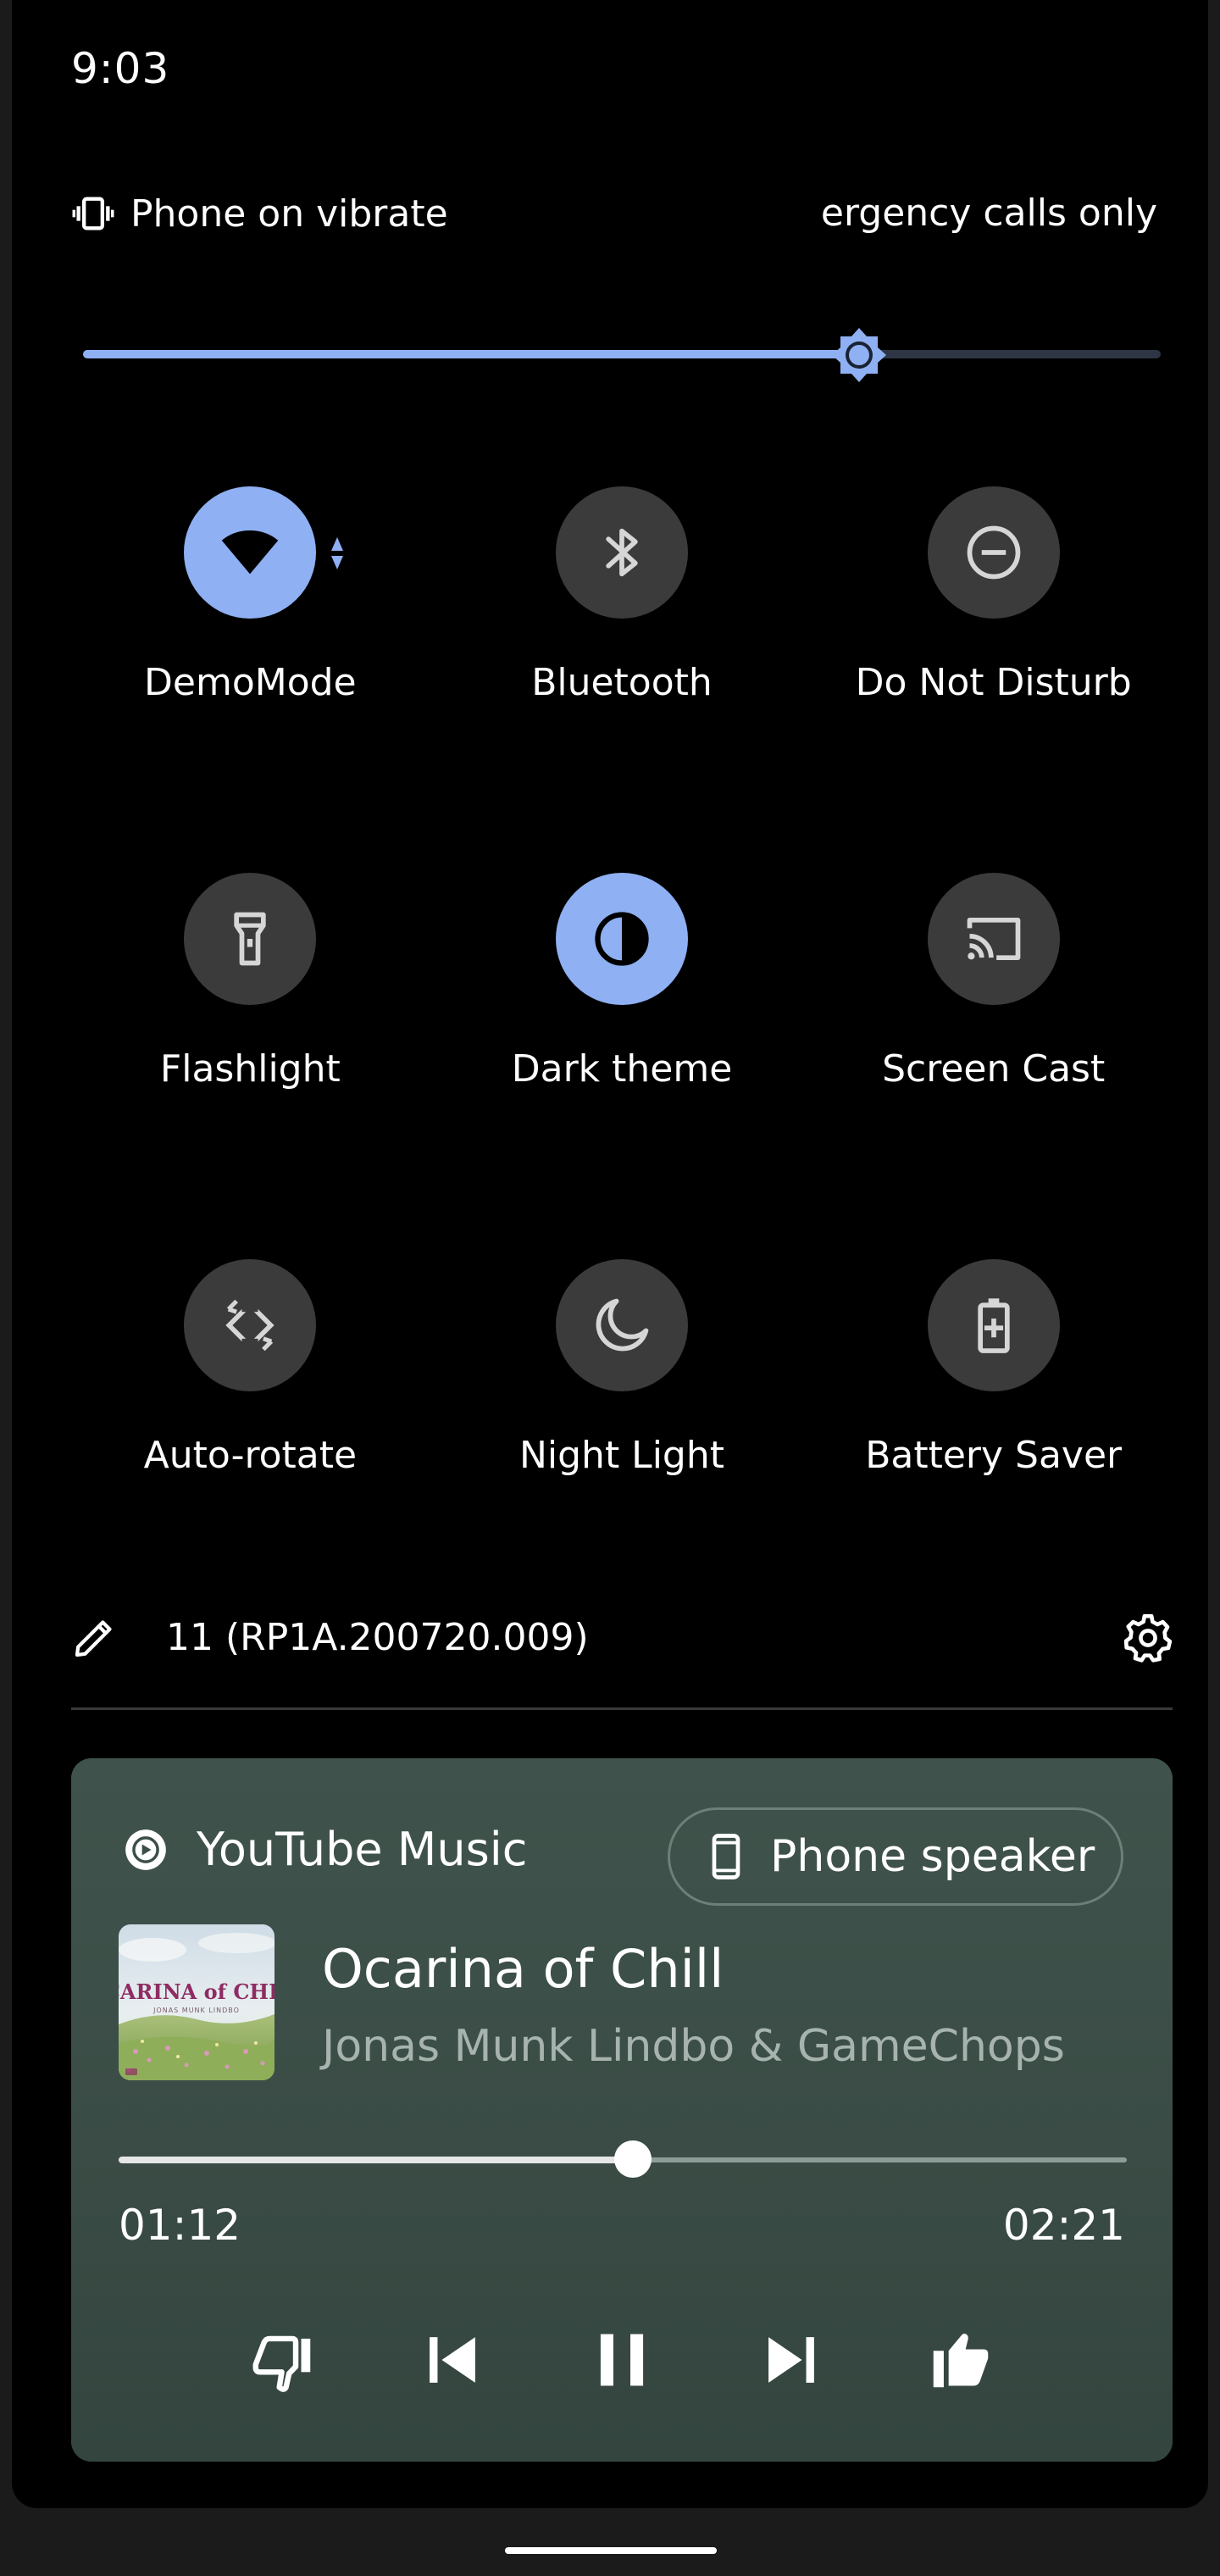 The image size is (1220, 2576). What do you see at coordinates (994, 1455) in the screenshot?
I see `tile-label: Battery Saver` at bounding box center [994, 1455].